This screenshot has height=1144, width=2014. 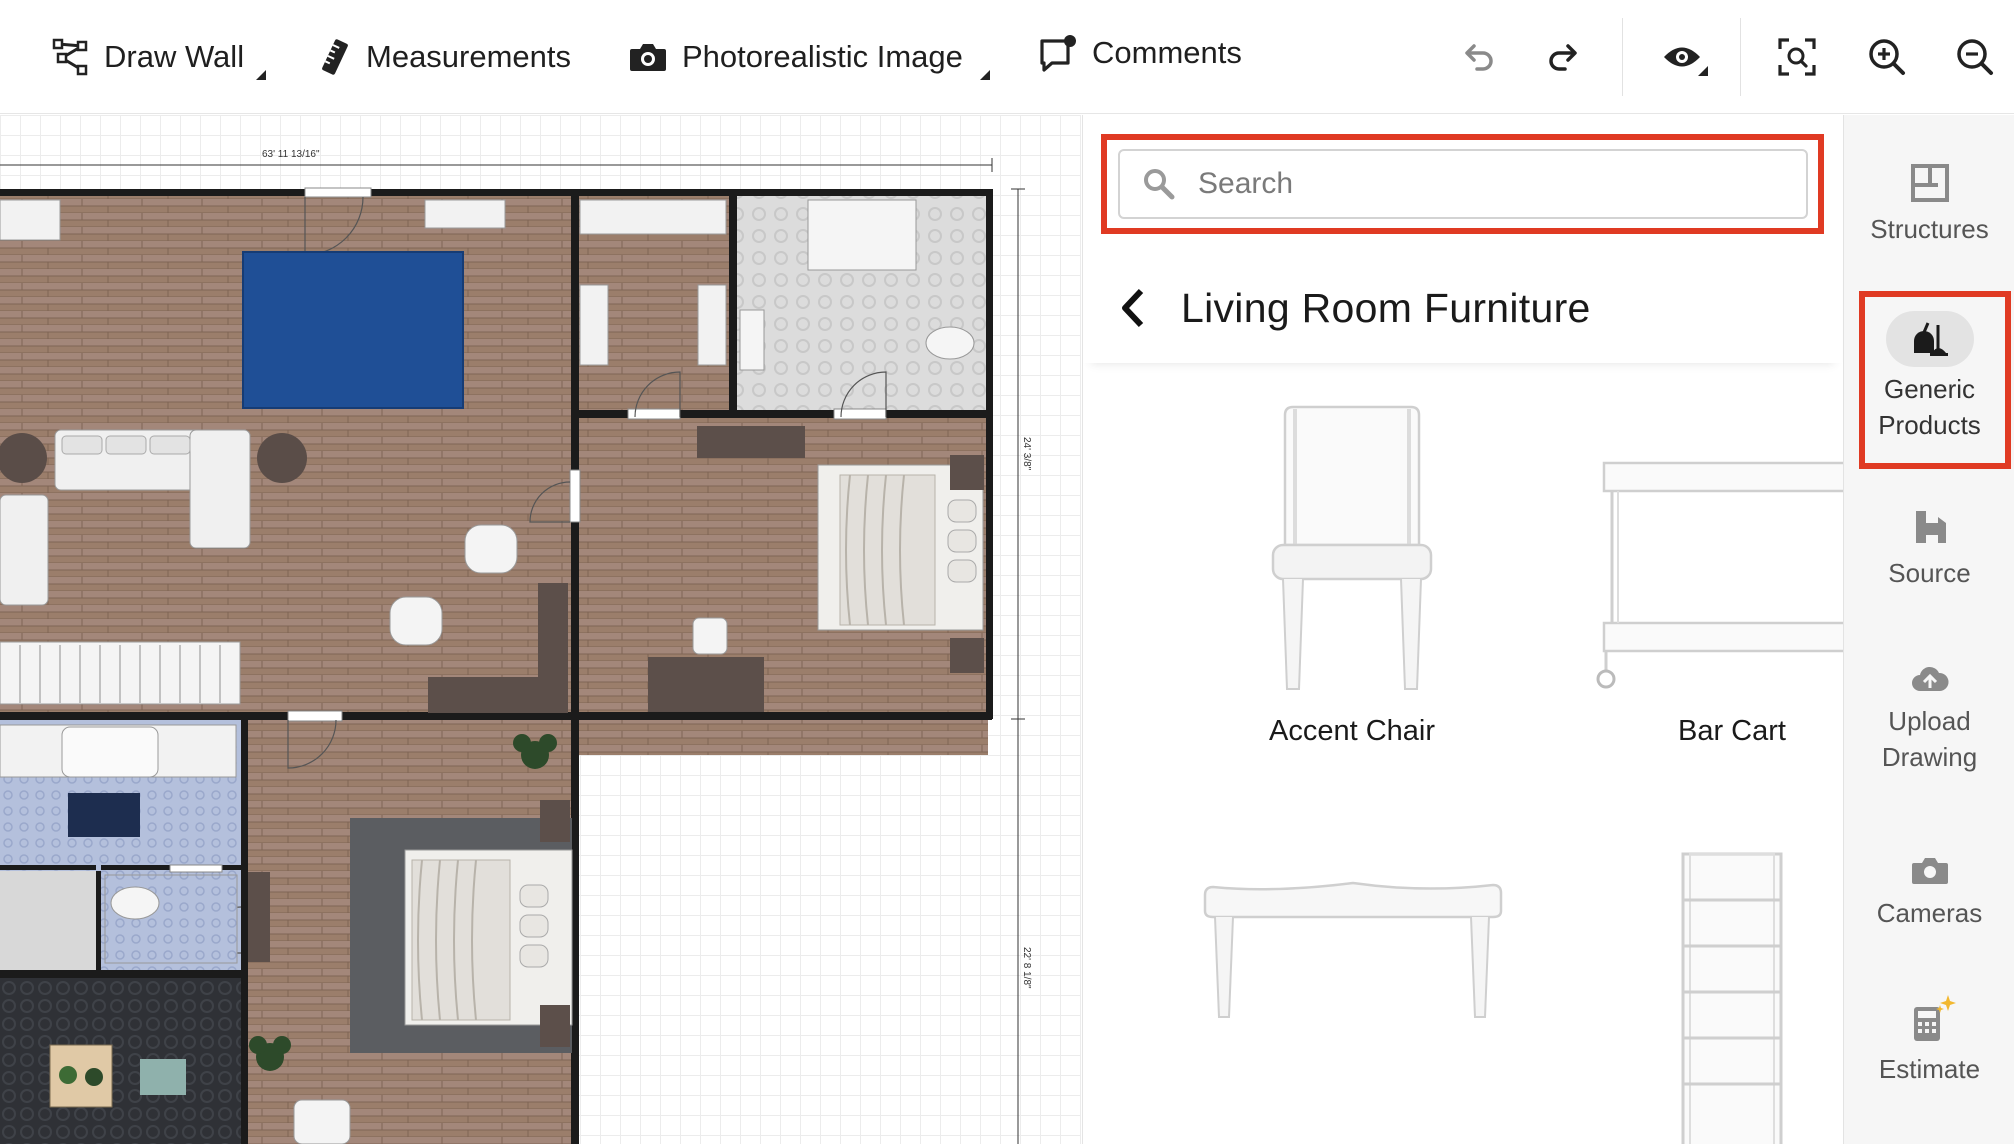 What do you see at coordinates (1929, 757) in the screenshot?
I see `nav-label-line-2: Drawing` at bounding box center [1929, 757].